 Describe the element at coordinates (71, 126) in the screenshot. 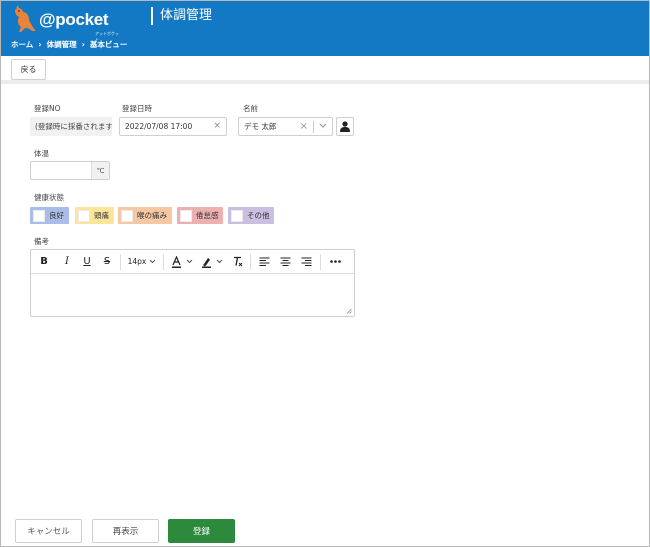

I see `reg-no-value: (登録時に採番されます` at that location.